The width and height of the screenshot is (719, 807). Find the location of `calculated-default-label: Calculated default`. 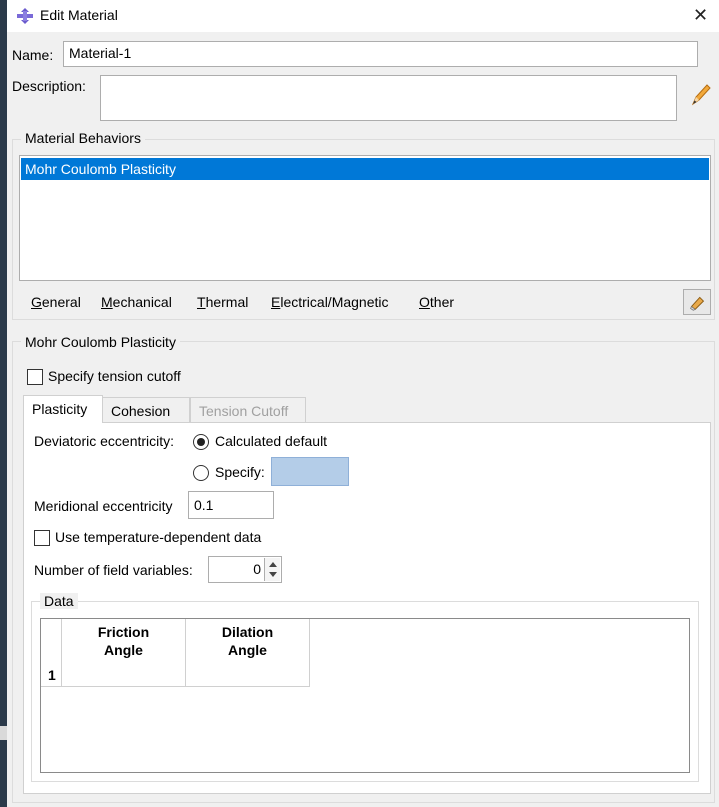

calculated-default-label: Calculated default is located at coordinates (271, 441).